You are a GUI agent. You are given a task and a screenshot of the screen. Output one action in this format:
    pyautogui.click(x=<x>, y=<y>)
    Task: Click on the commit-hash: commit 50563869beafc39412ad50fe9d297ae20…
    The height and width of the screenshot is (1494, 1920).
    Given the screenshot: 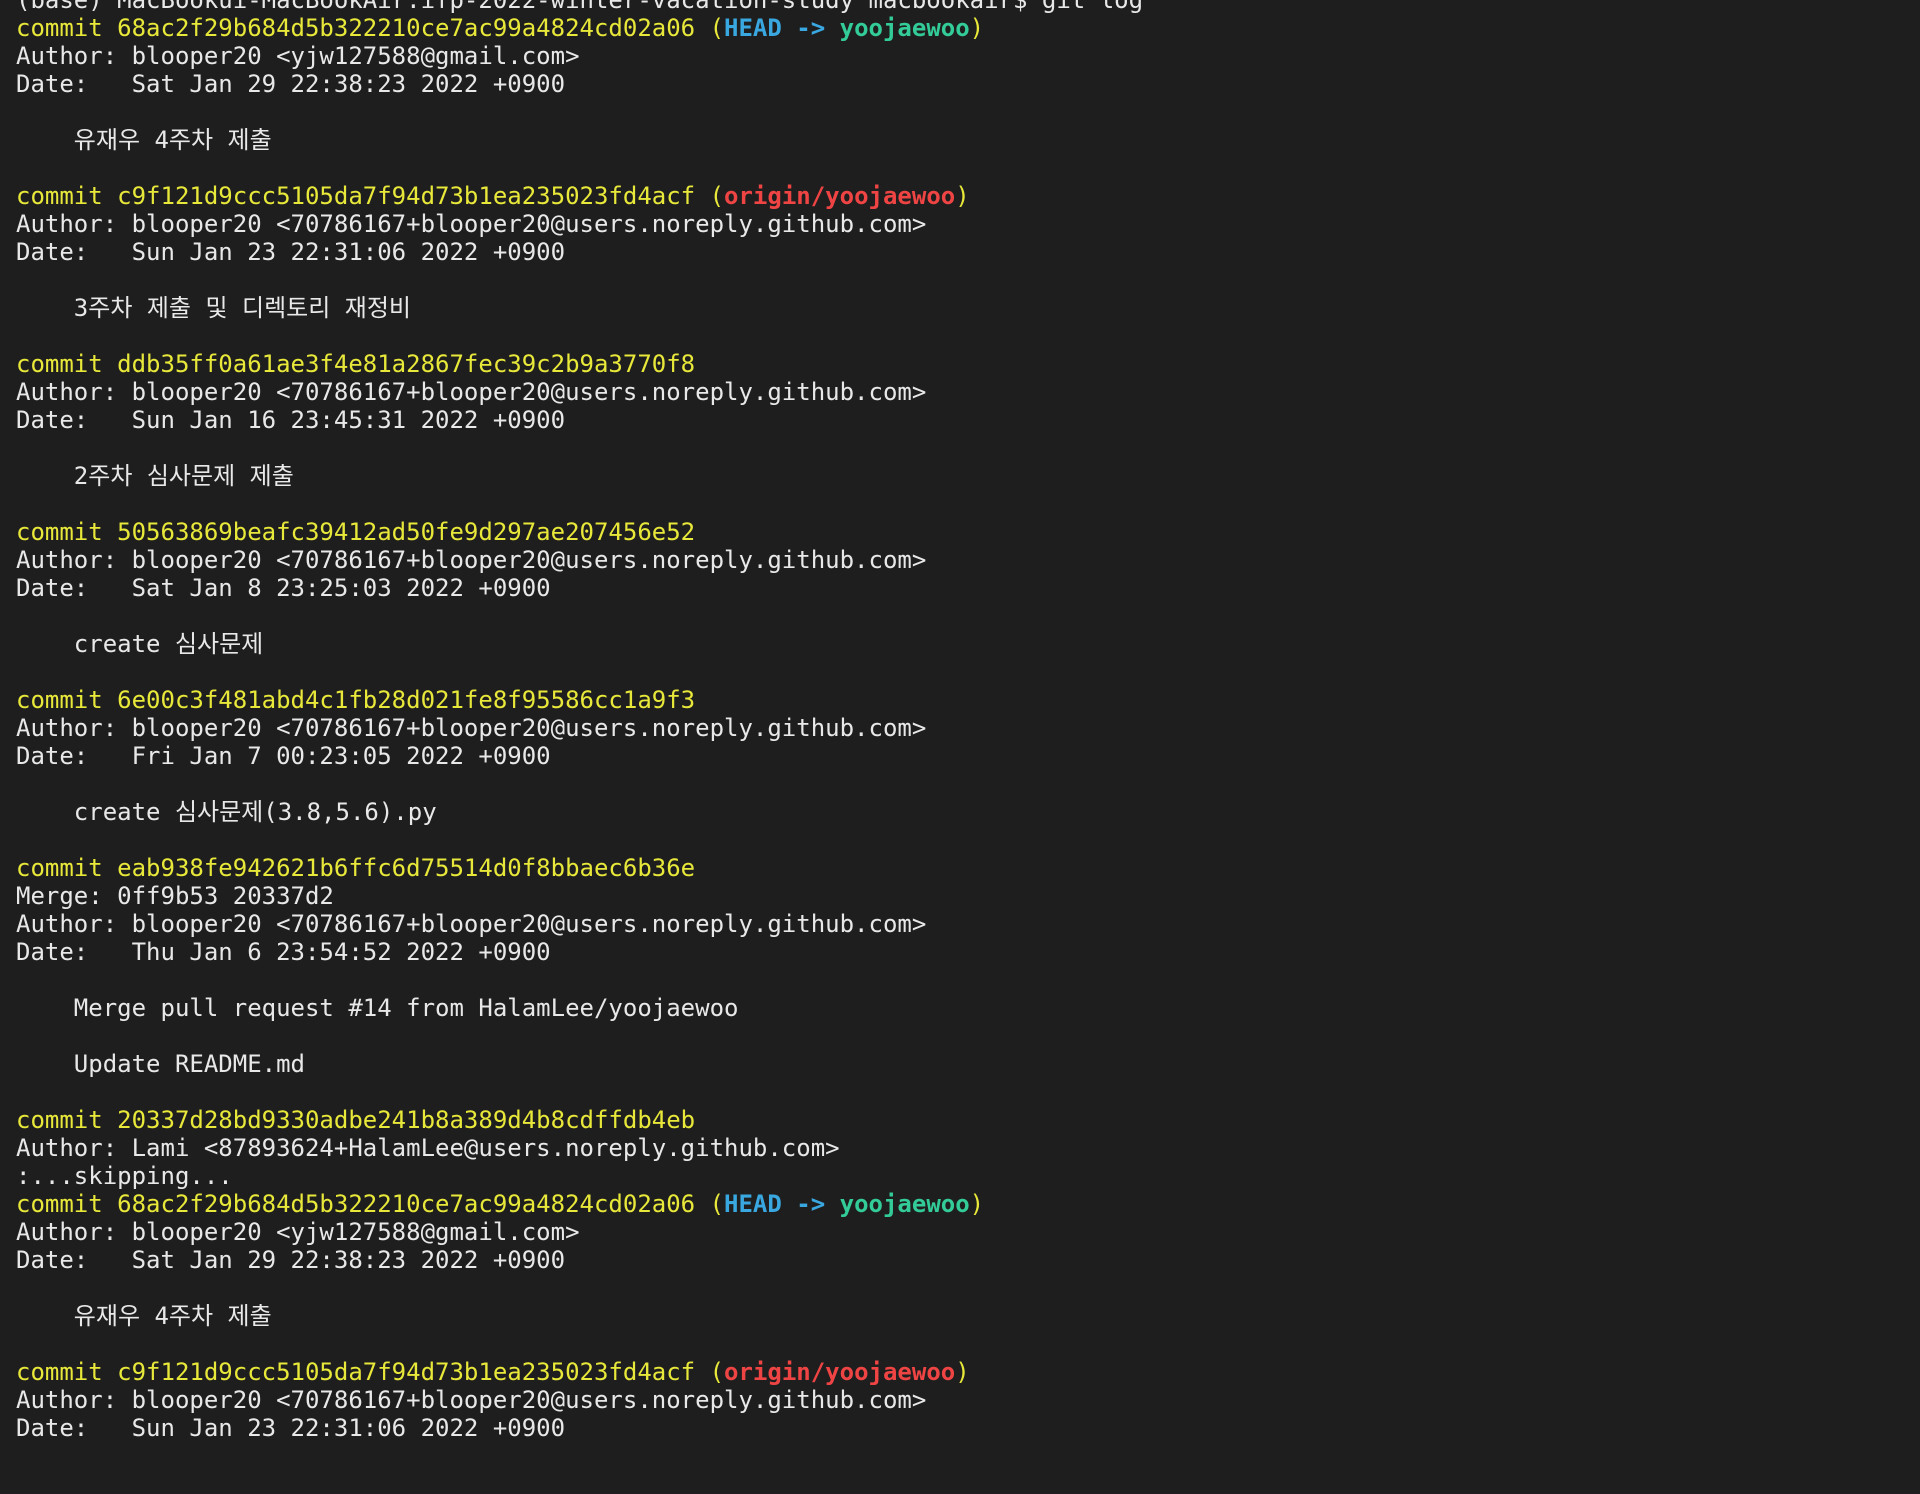 What is the action you would take?
    pyautogui.click(x=356, y=532)
    